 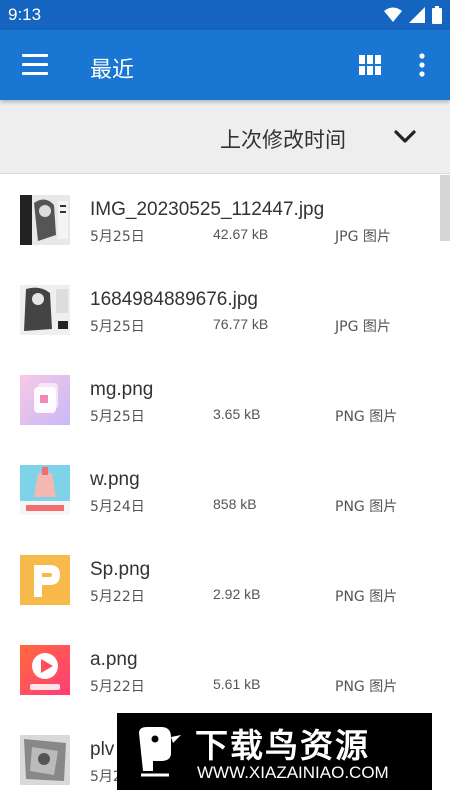 I want to click on file-size: 5.61 kB, so click(x=237, y=684).